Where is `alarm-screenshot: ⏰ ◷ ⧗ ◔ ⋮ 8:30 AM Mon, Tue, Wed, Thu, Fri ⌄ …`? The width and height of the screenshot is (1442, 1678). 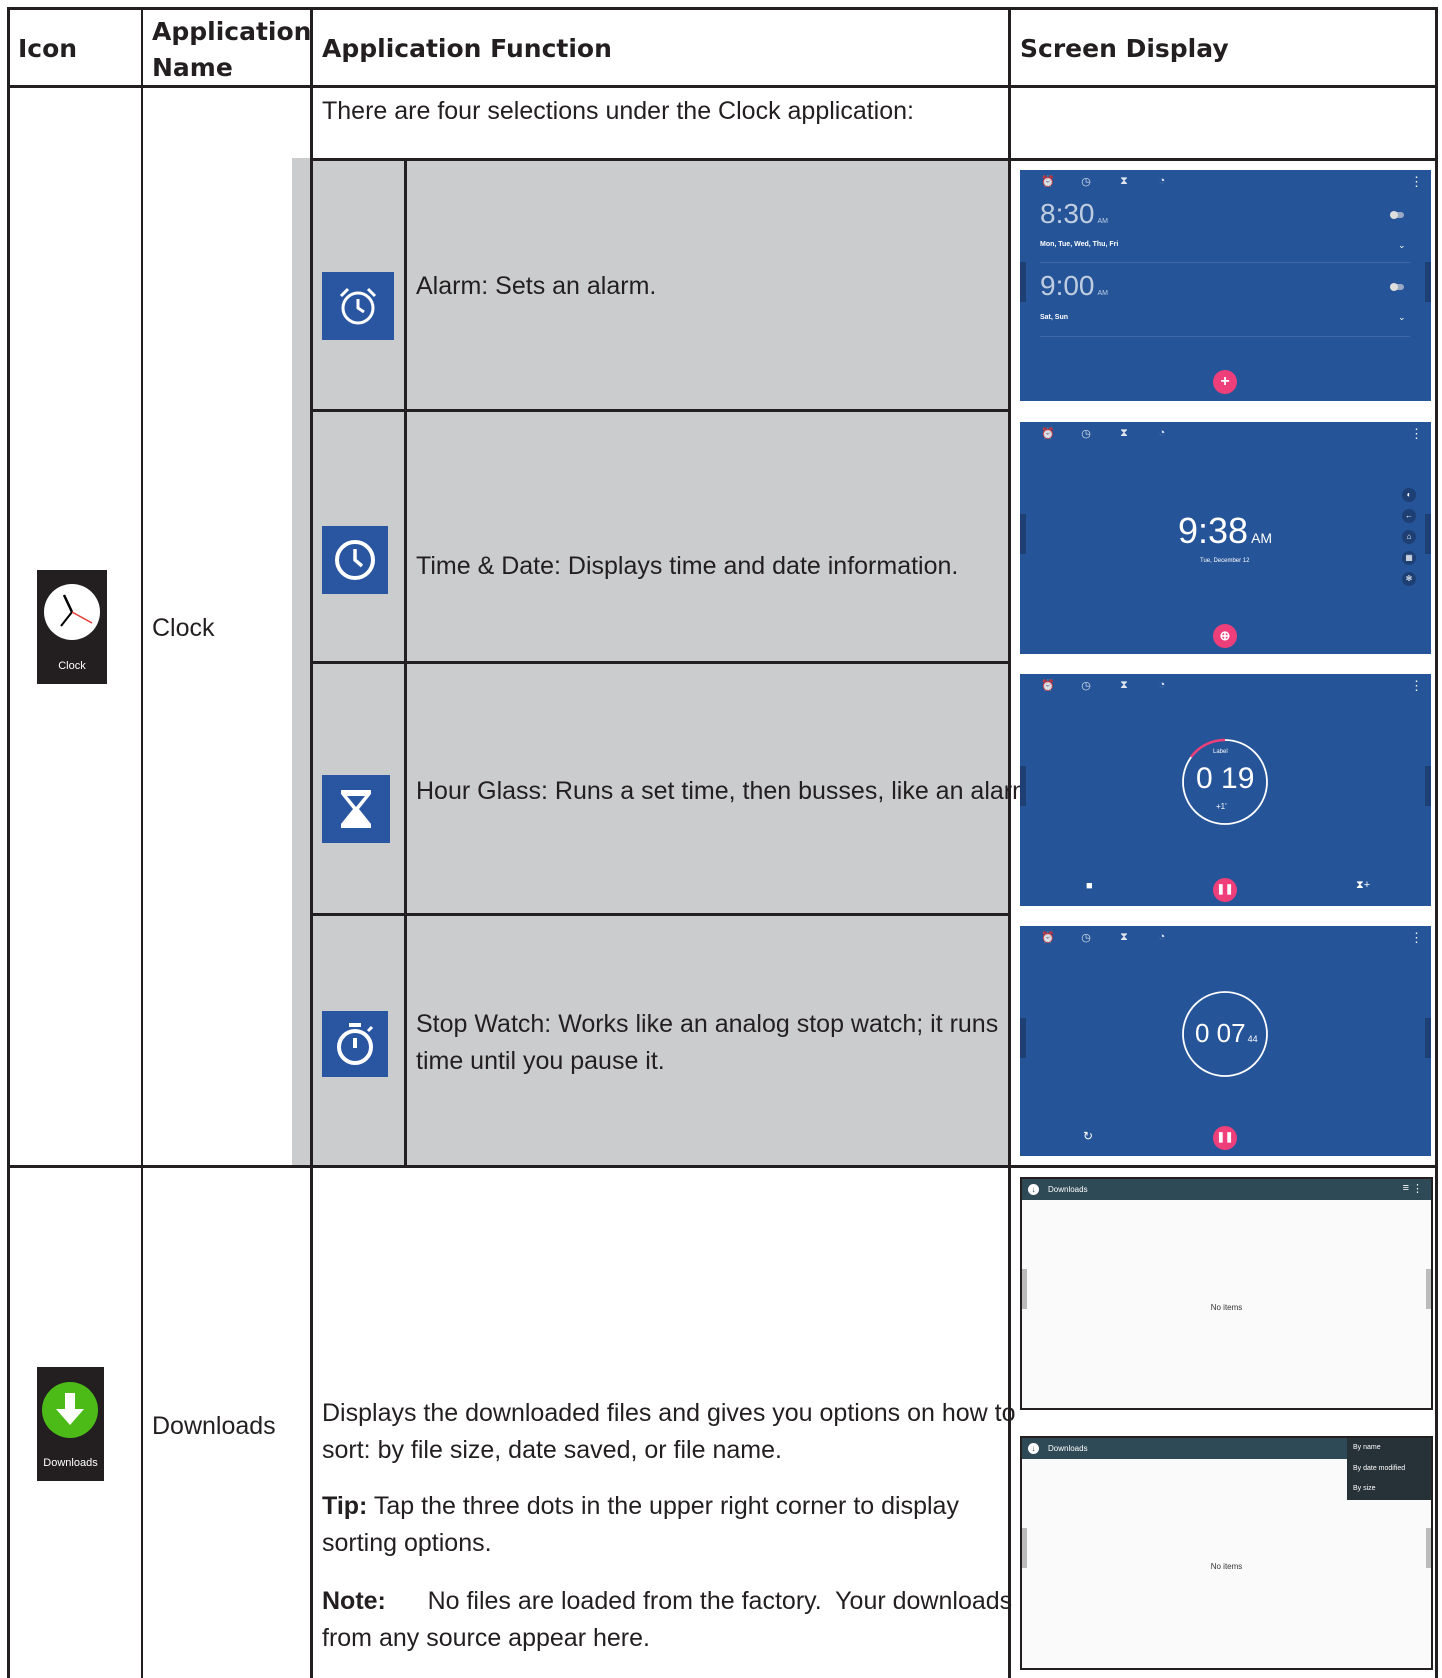
alarm-screenshot: ⏰ ◷ ⧗ ◔ ⋮ 8:30 AM Mon, Tue, Wed, Thu, Fri ⌄ … is located at coordinates (1225, 285).